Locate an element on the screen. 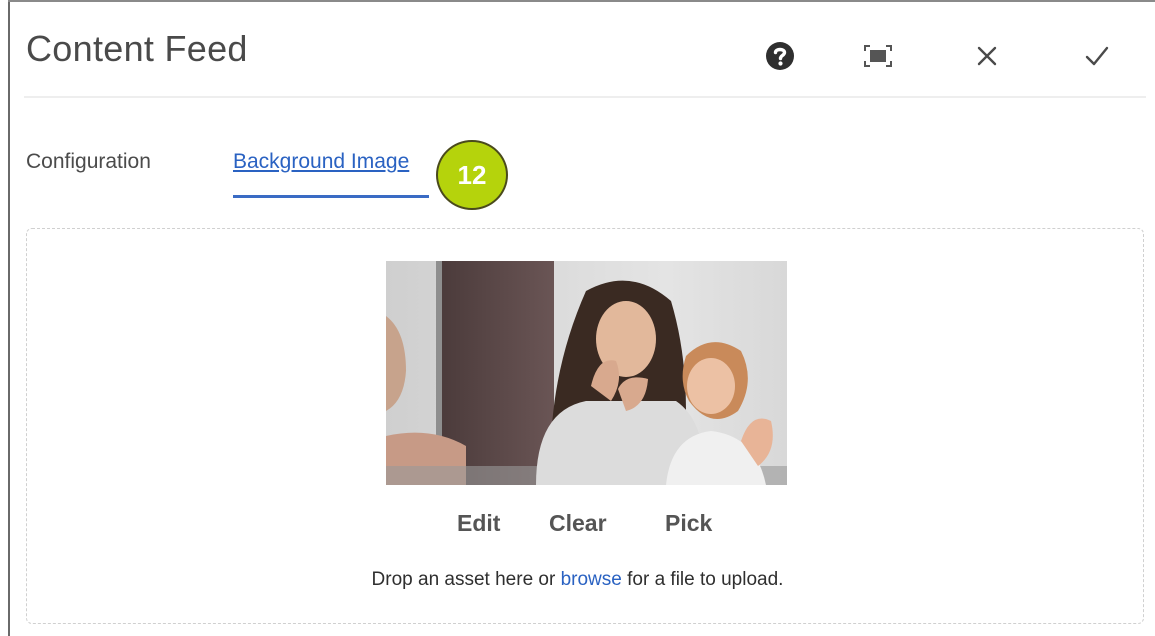 The width and height of the screenshot is (1155, 636). pick-button: Pick is located at coordinates (688, 523).